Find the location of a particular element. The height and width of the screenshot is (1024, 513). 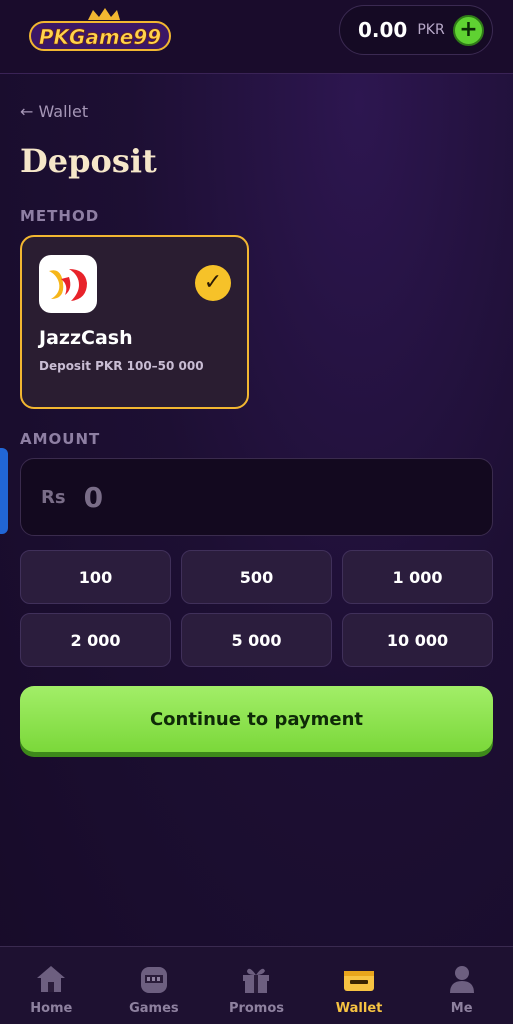

wallet-icon is located at coordinates (359, 981).